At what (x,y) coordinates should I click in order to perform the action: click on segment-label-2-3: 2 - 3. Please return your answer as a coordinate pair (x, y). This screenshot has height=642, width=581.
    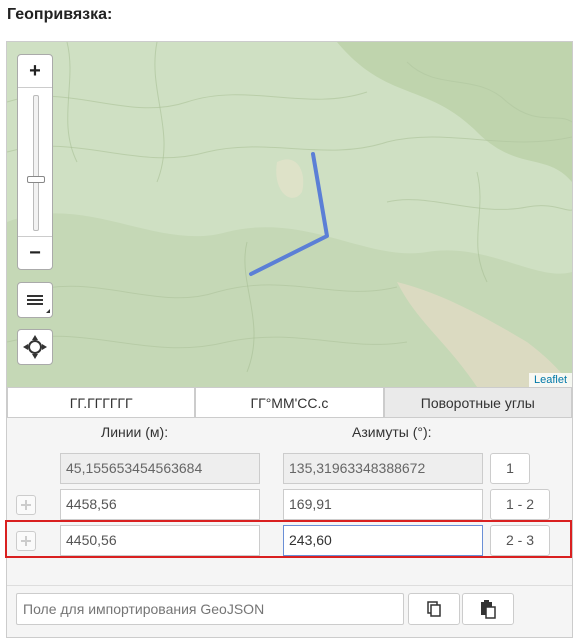
    Looking at the image, I should click on (520, 540).